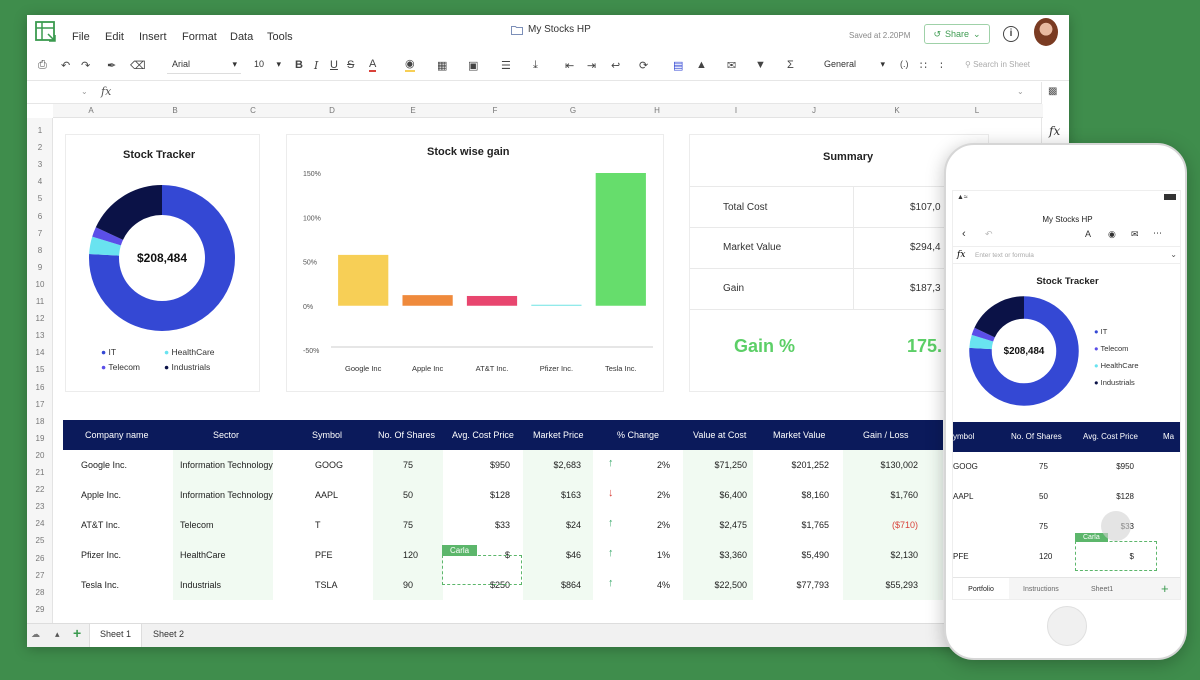 The image size is (1200, 680). Describe the element at coordinates (495, 110) in the screenshot. I see `column-header: F` at that location.